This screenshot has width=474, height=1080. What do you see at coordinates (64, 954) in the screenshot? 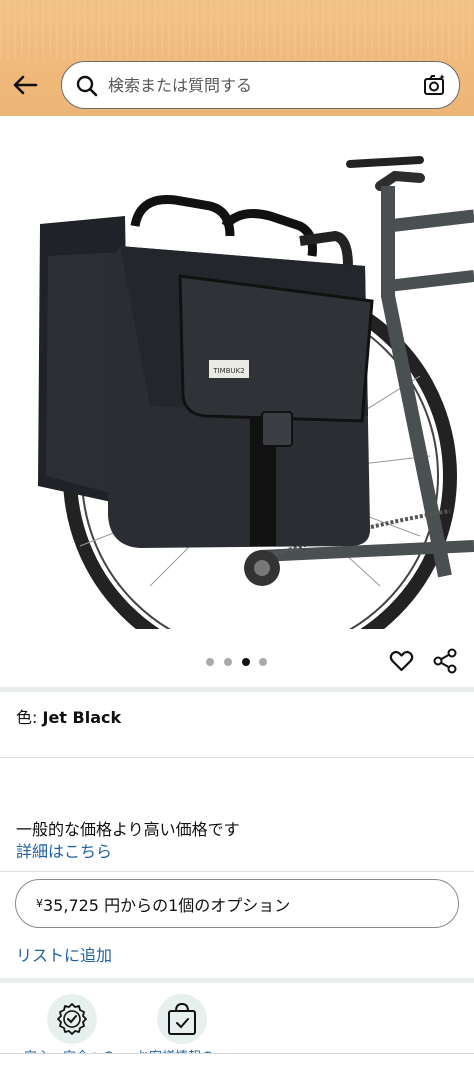
I see `add-to-list-link: リストに追加` at bounding box center [64, 954].